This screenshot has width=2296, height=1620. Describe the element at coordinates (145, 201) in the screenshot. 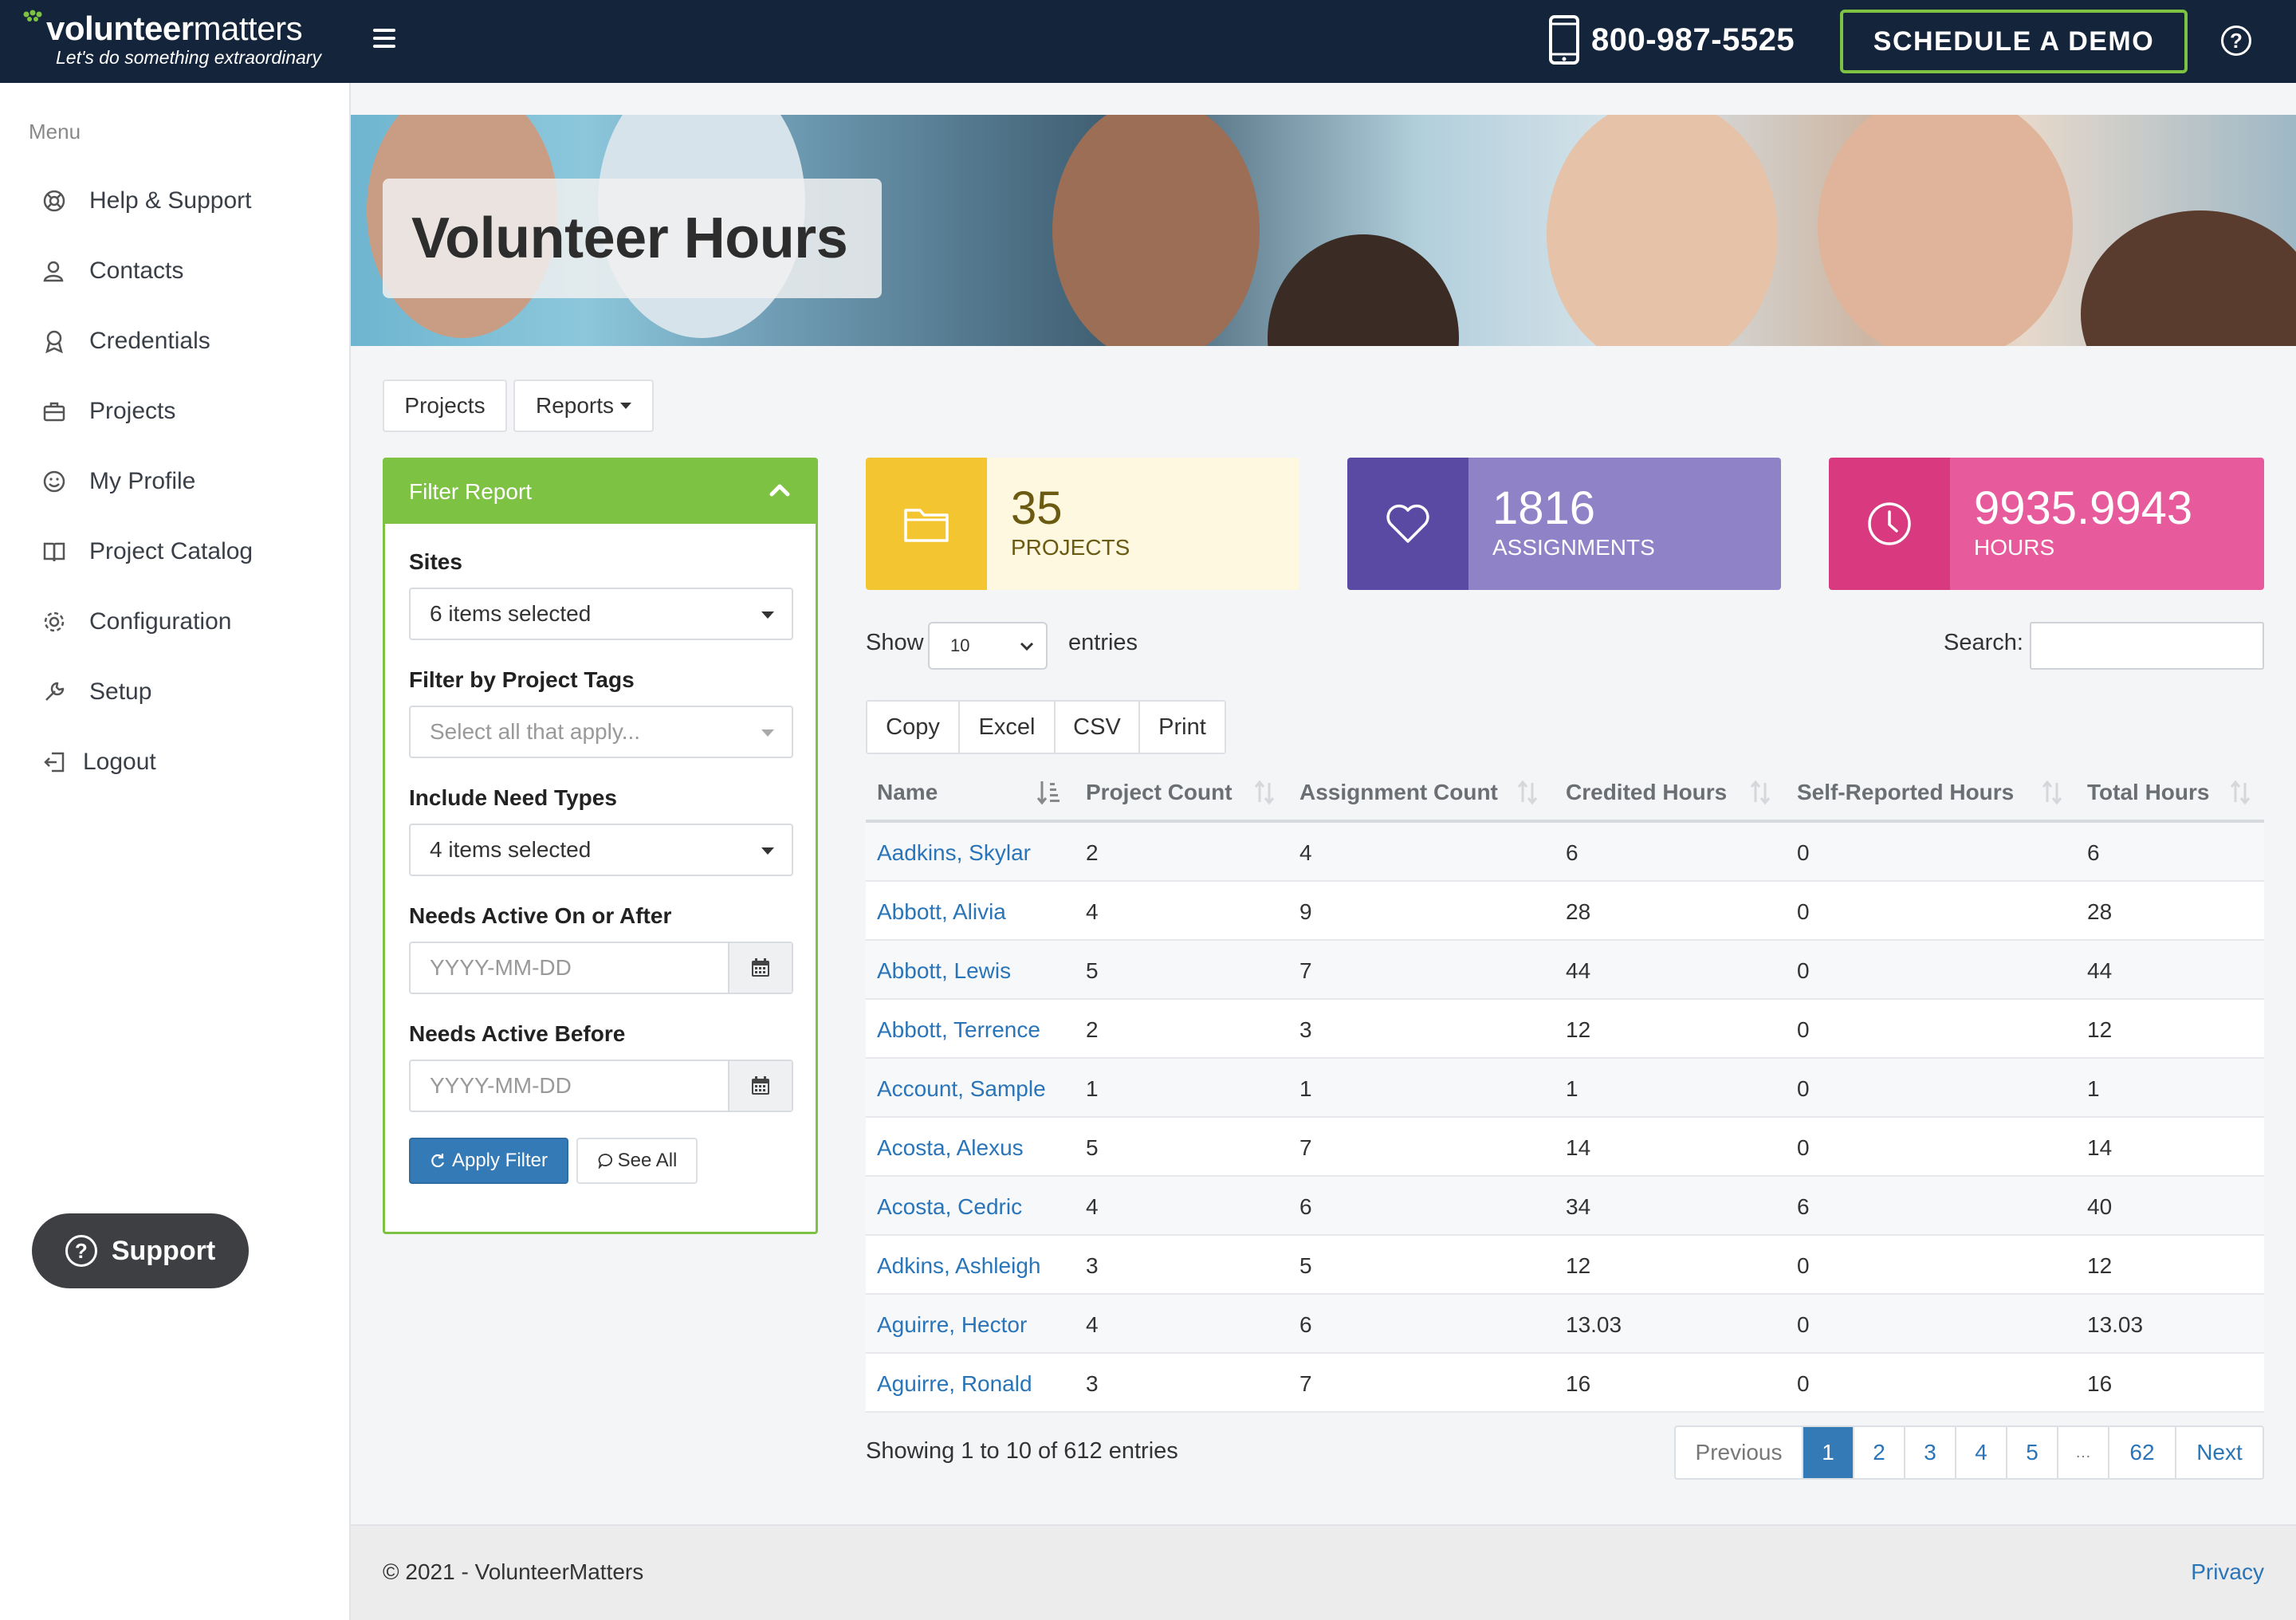

I see `sidebar-item-help-support: Help & Support` at that location.